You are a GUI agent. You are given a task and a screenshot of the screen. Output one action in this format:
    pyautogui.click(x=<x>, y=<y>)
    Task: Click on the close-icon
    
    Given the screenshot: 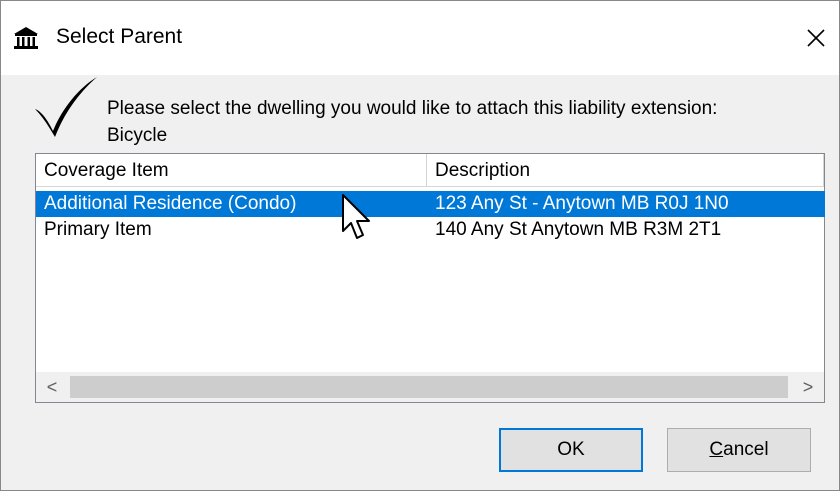 What is the action you would take?
    pyautogui.click(x=816, y=38)
    